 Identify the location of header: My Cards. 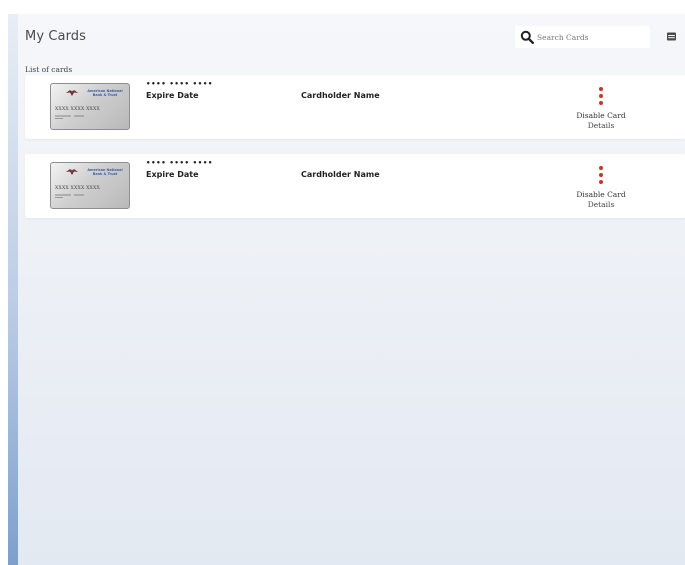
(351, 38).